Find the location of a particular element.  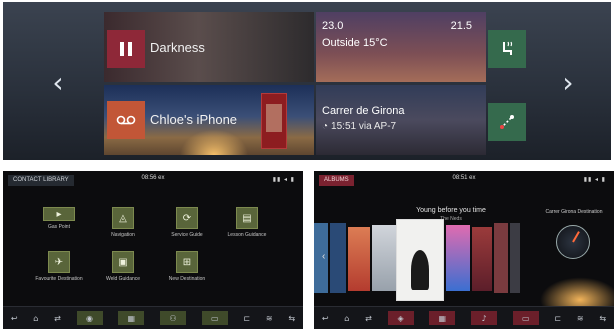

lesson-icon: ▤ is located at coordinates (247, 218).